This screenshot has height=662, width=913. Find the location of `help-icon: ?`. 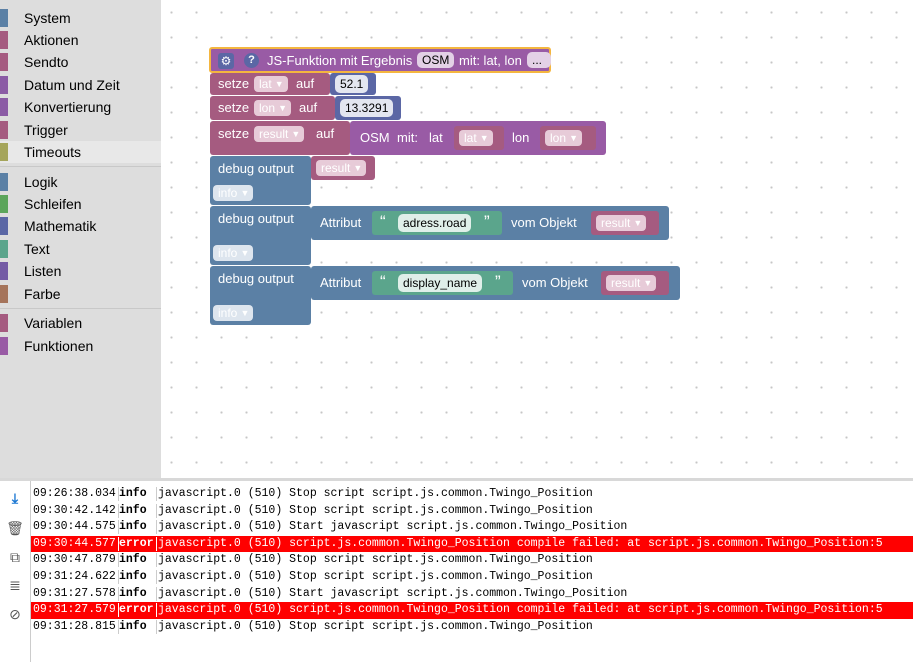

help-icon: ? is located at coordinates (251, 60).